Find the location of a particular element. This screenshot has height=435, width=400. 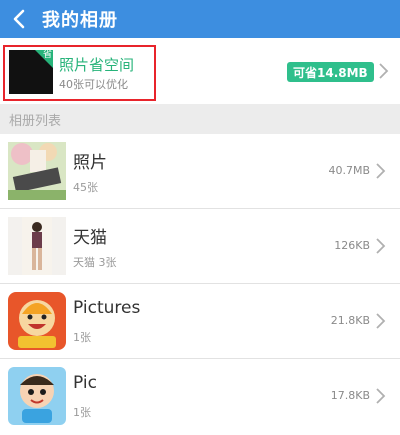

album-thumbnail-pic is located at coordinates (37, 396).